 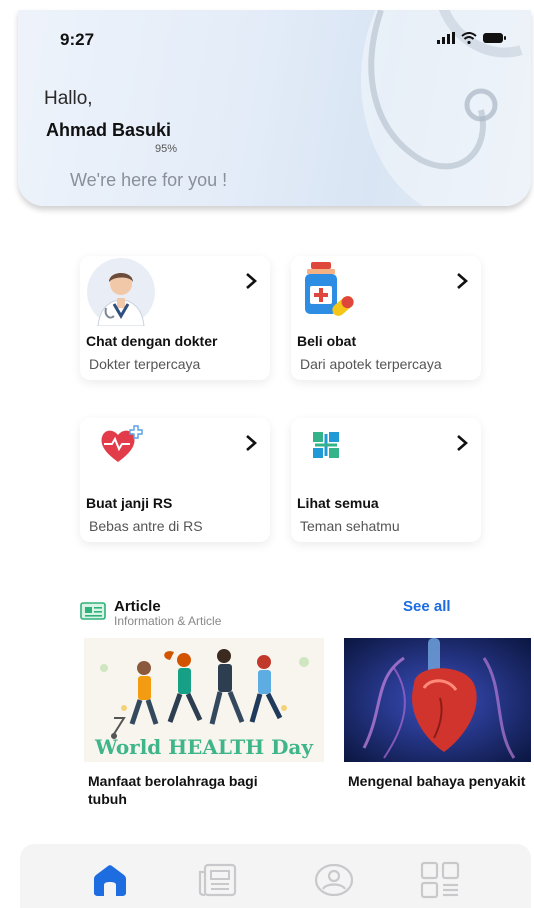 What do you see at coordinates (68, 98) in the screenshot?
I see `greeting-text: Hallo,` at bounding box center [68, 98].